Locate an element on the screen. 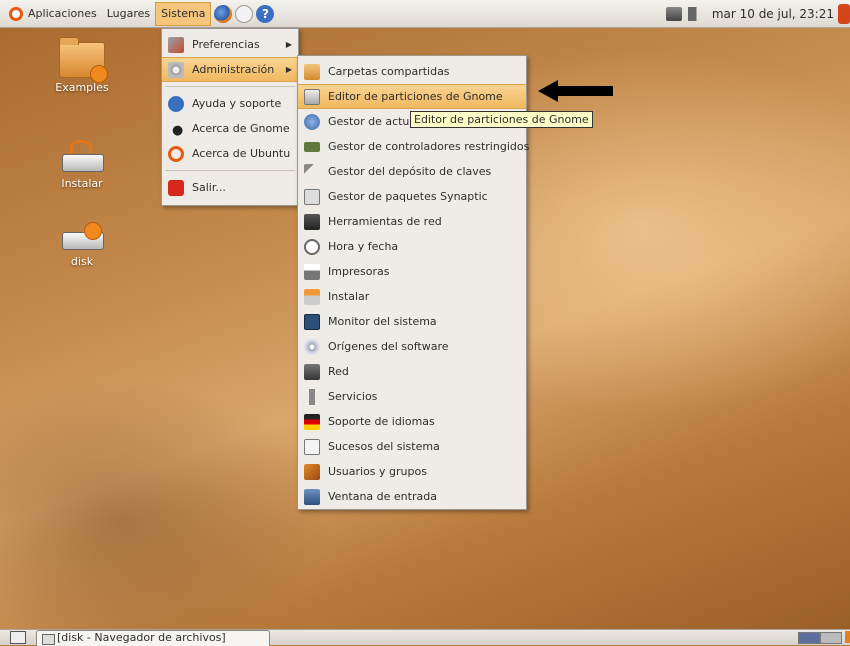 The width and height of the screenshot is (850, 646). menu-item-ayuda: Ayuda y soporte is located at coordinates (230, 103).